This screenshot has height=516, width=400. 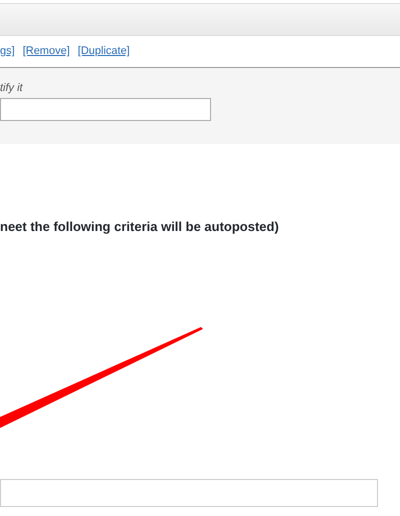 What do you see at coordinates (11, 88) in the screenshot?
I see `field-label: tify it` at bounding box center [11, 88].